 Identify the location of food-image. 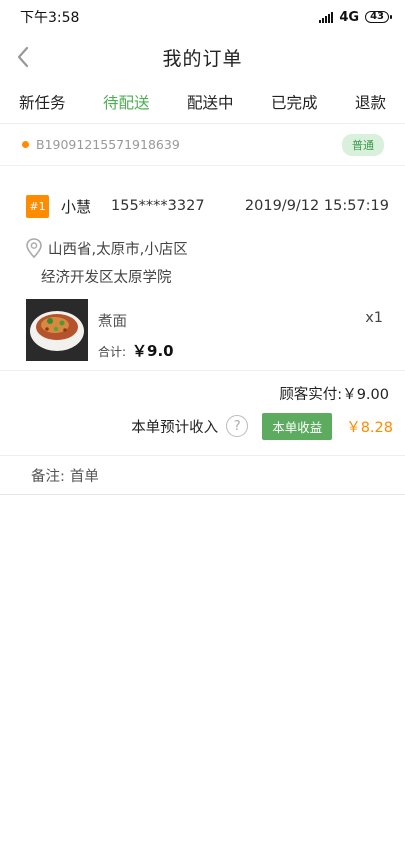
(57, 330).